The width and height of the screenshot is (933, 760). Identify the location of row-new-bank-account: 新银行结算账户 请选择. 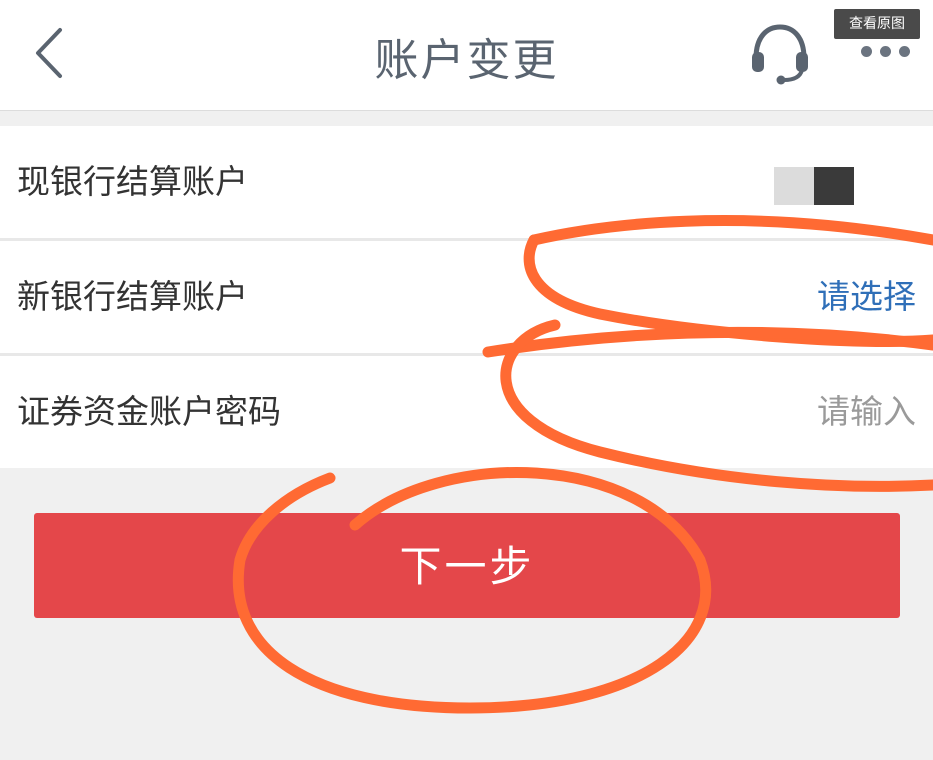
(466, 297).